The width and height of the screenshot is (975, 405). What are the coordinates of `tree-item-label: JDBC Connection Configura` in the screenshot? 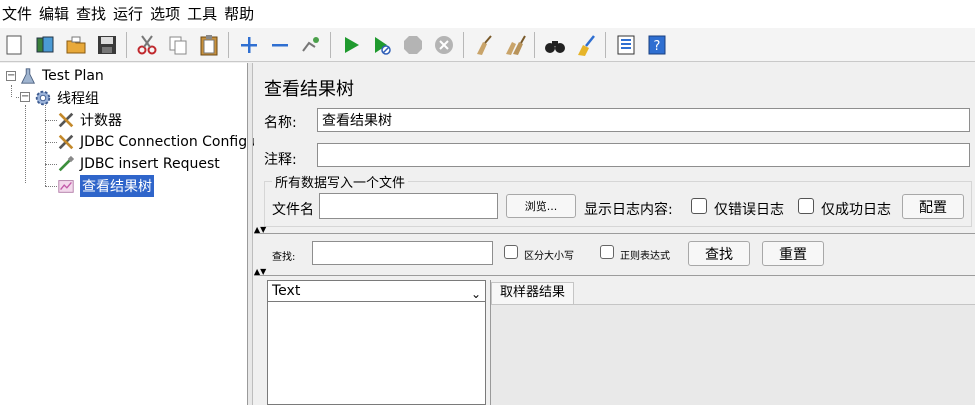 It's located at (175, 142).